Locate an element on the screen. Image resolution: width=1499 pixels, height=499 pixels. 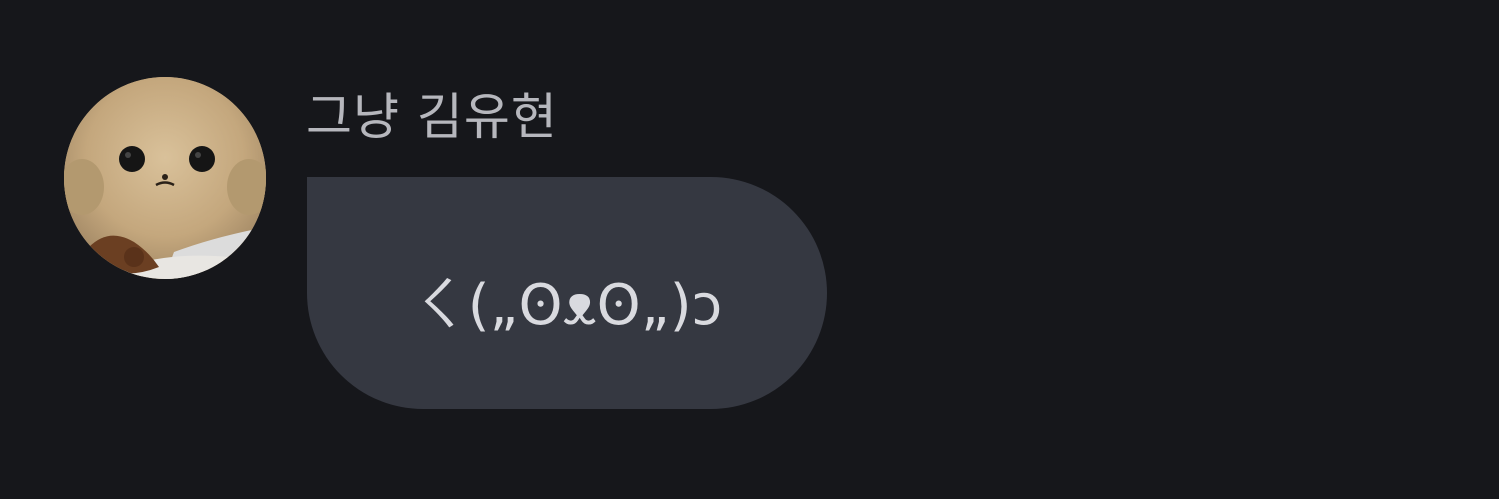
plush-toy-avatar-icon is located at coordinates (165, 178).